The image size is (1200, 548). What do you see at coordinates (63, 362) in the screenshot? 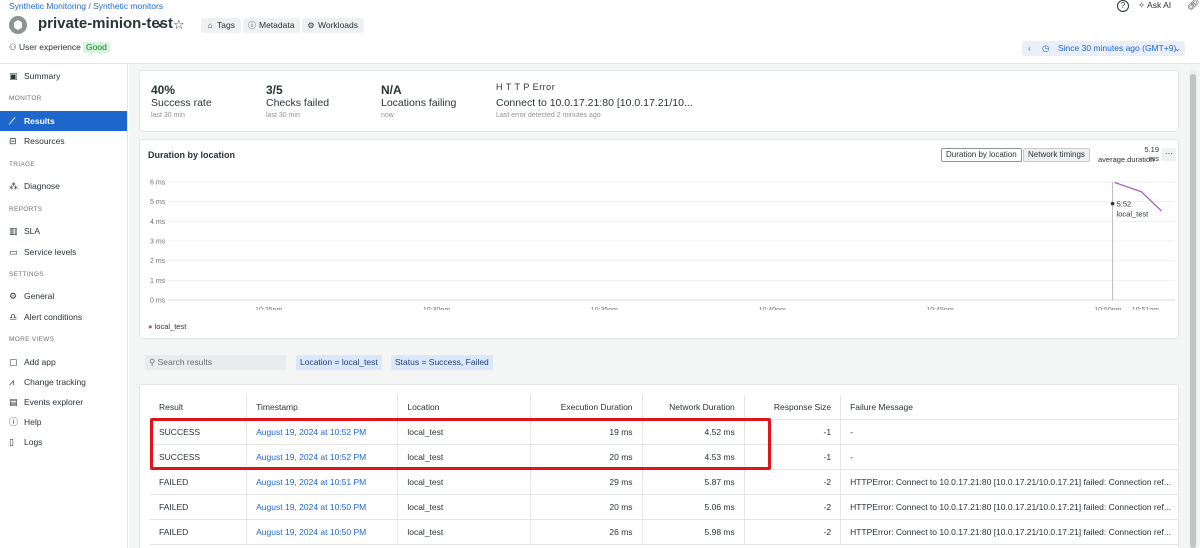
I see `sidebar-item-add-app: ▢ Add app` at bounding box center [63, 362].